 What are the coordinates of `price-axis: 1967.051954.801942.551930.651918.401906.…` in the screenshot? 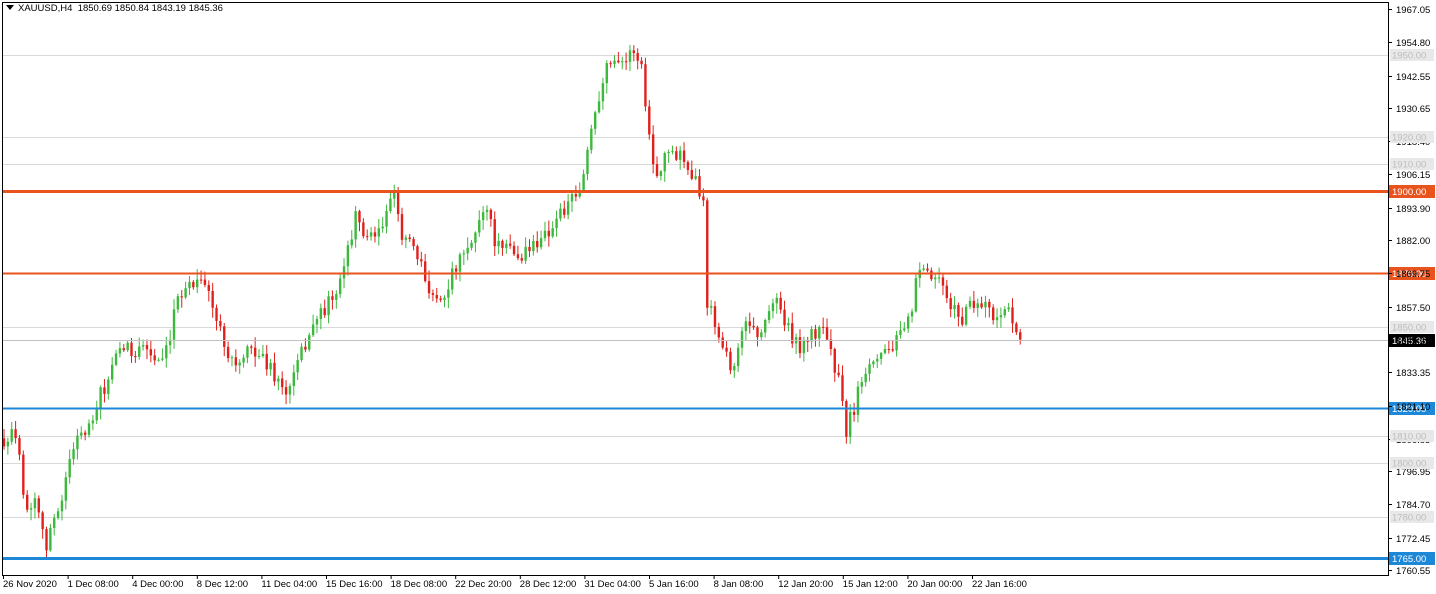 It's located at (1411, 289).